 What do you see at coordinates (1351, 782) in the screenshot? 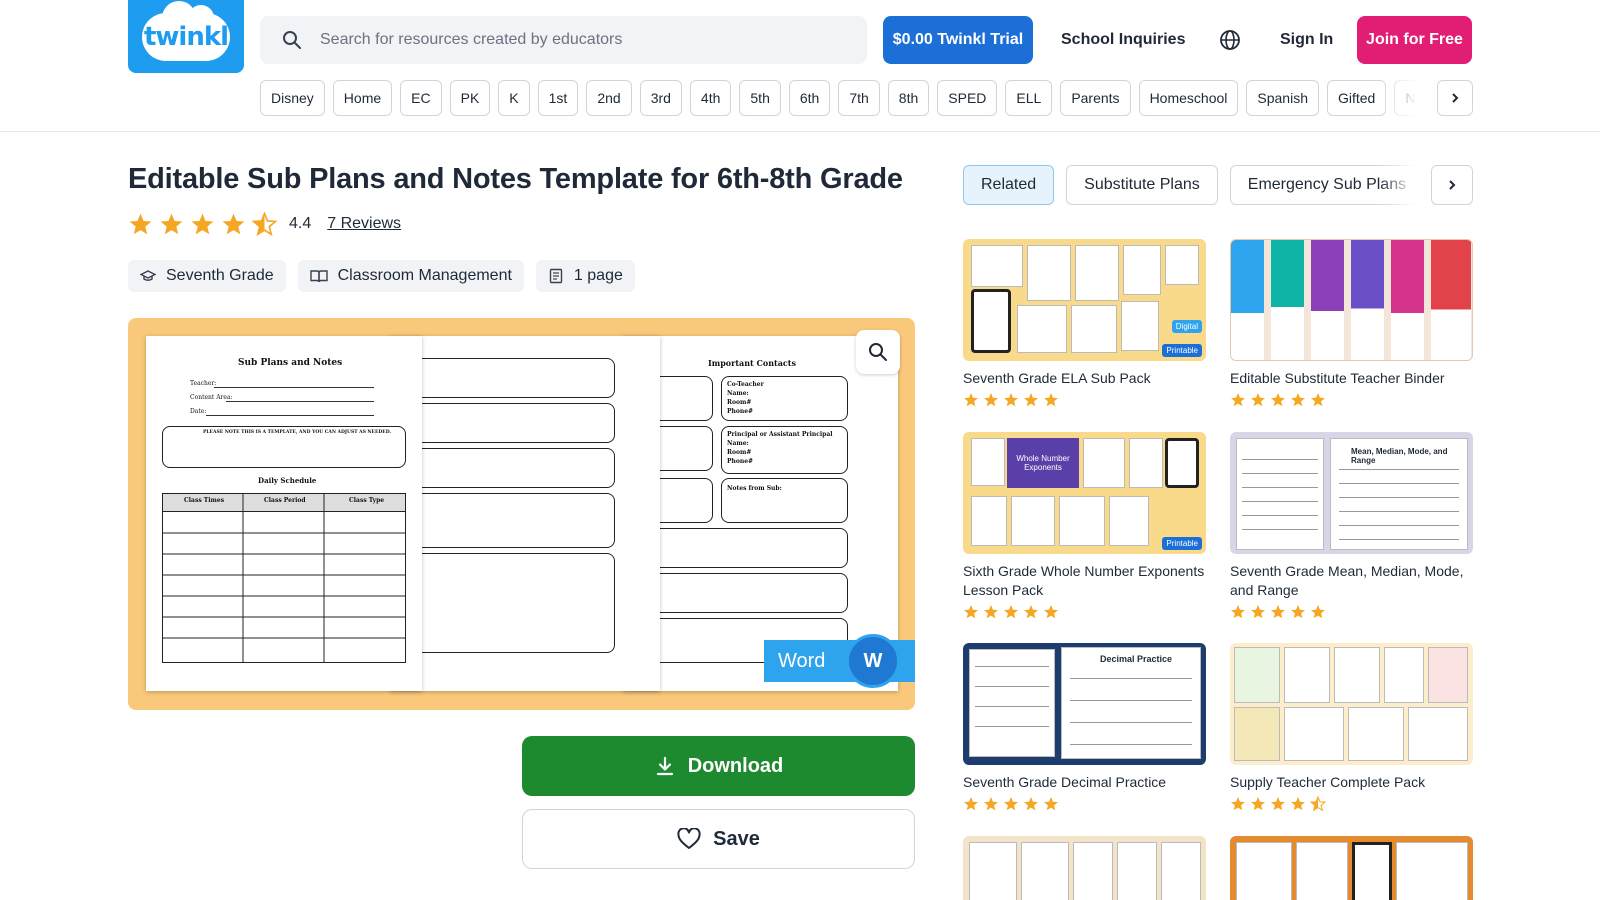
I see `card-title: Supply Teacher Complete Pack` at bounding box center [1351, 782].